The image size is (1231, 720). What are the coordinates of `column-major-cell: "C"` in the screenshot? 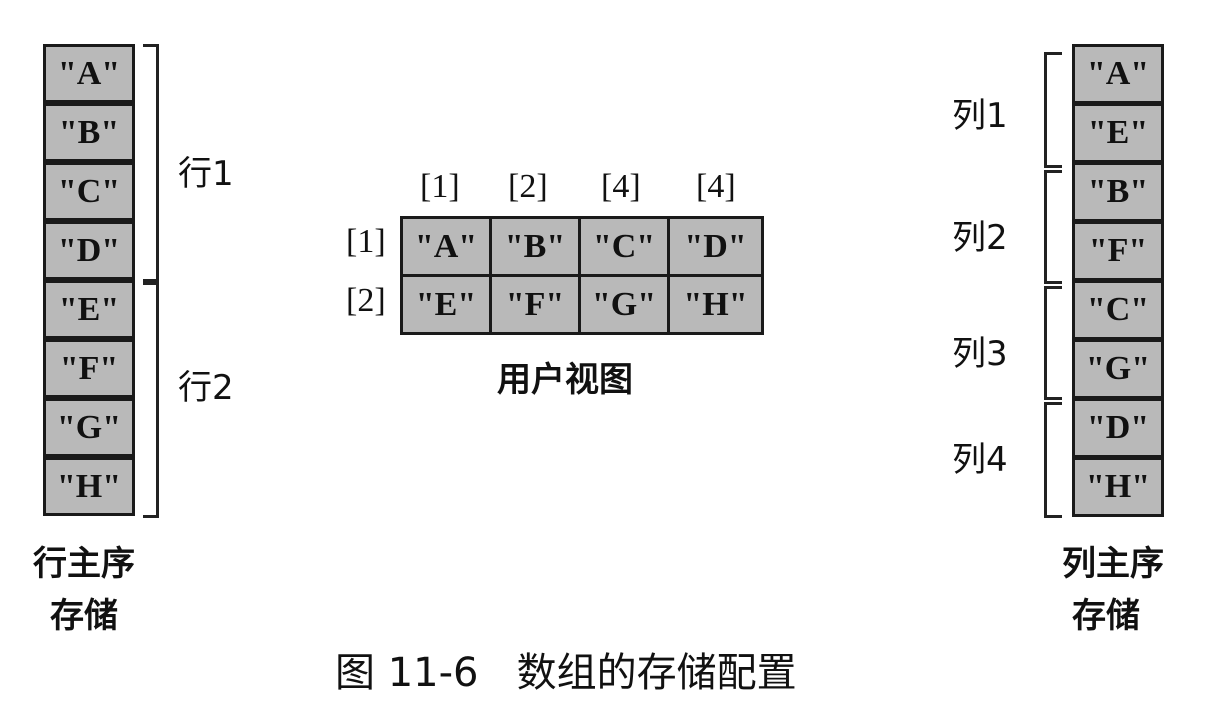 It's located at (1118, 310).